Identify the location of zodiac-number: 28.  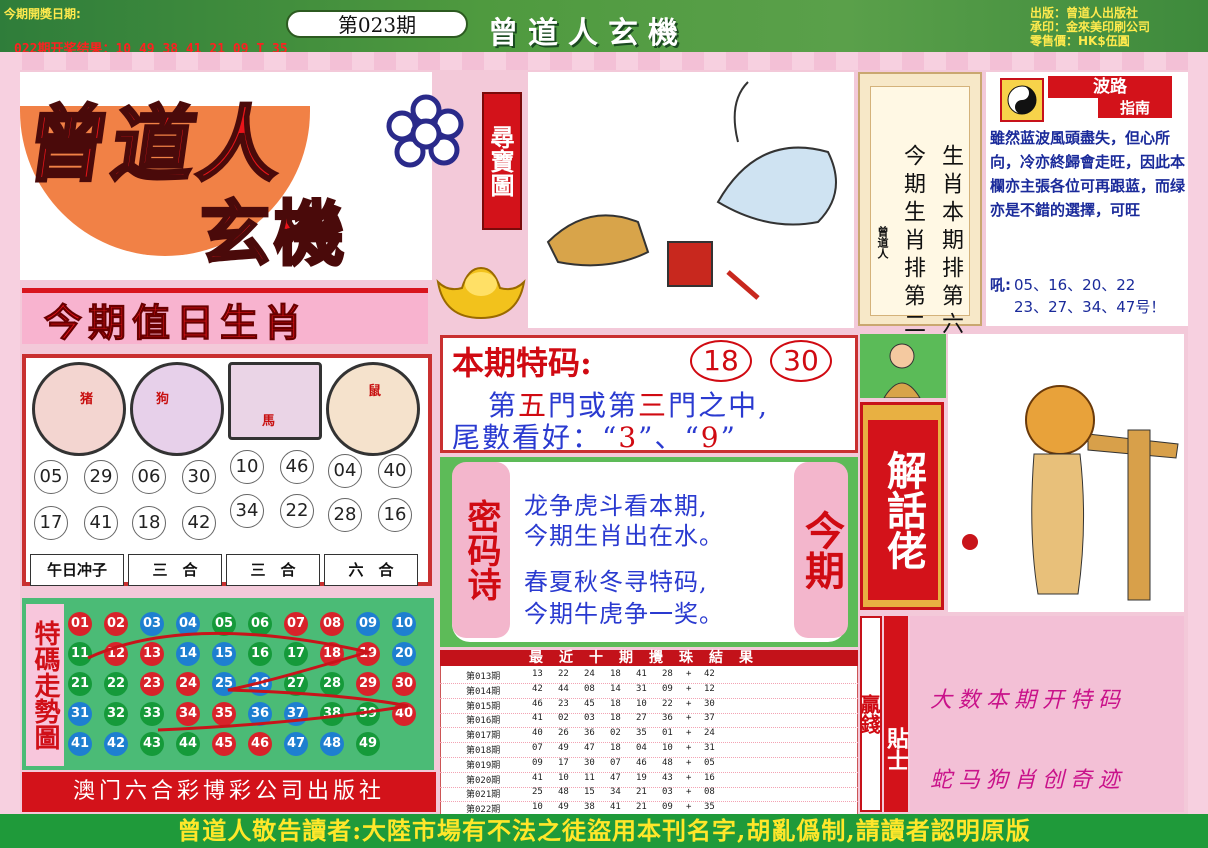
(345, 515).